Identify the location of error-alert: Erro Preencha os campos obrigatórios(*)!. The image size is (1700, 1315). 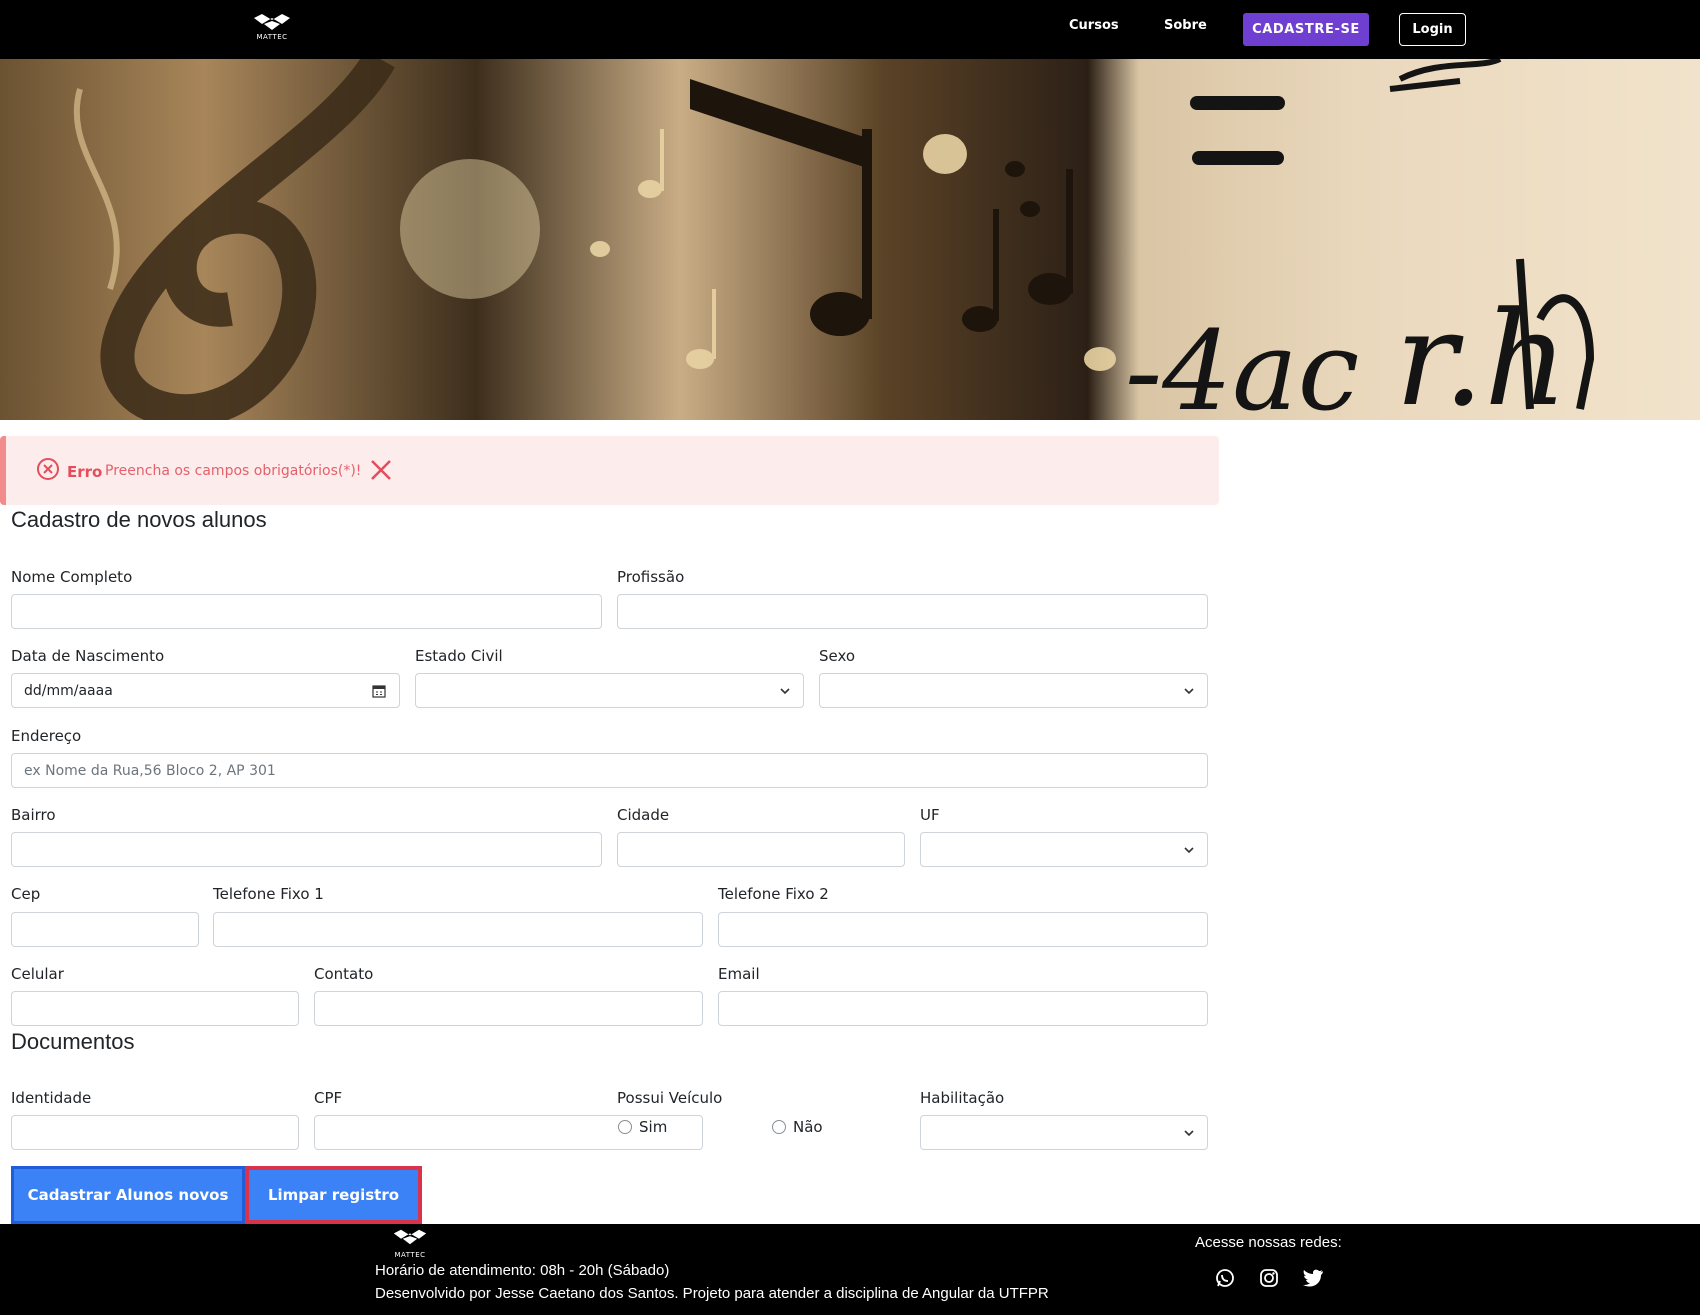
(609, 470).